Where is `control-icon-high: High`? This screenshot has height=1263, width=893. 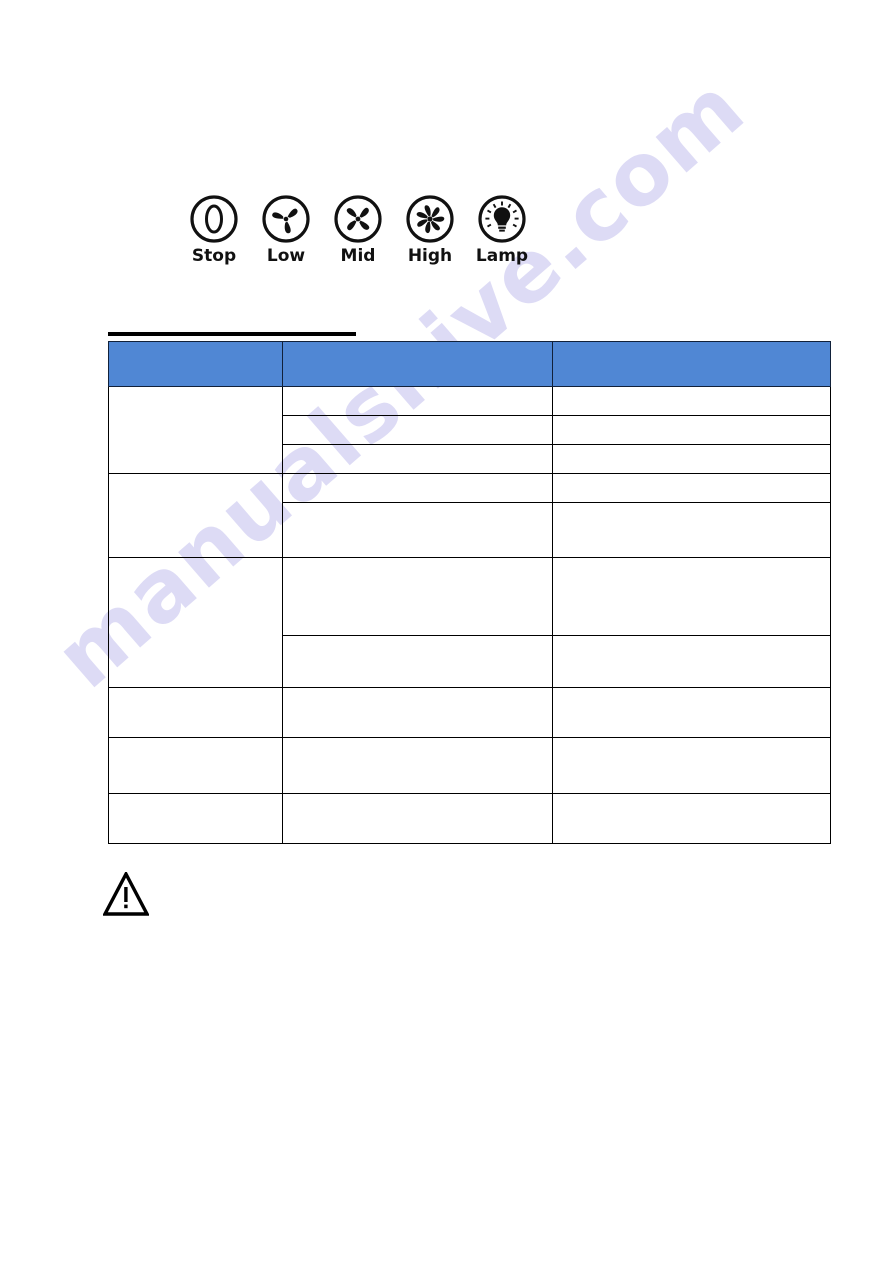 control-icon-high: High is located at coordinates (430, 228).